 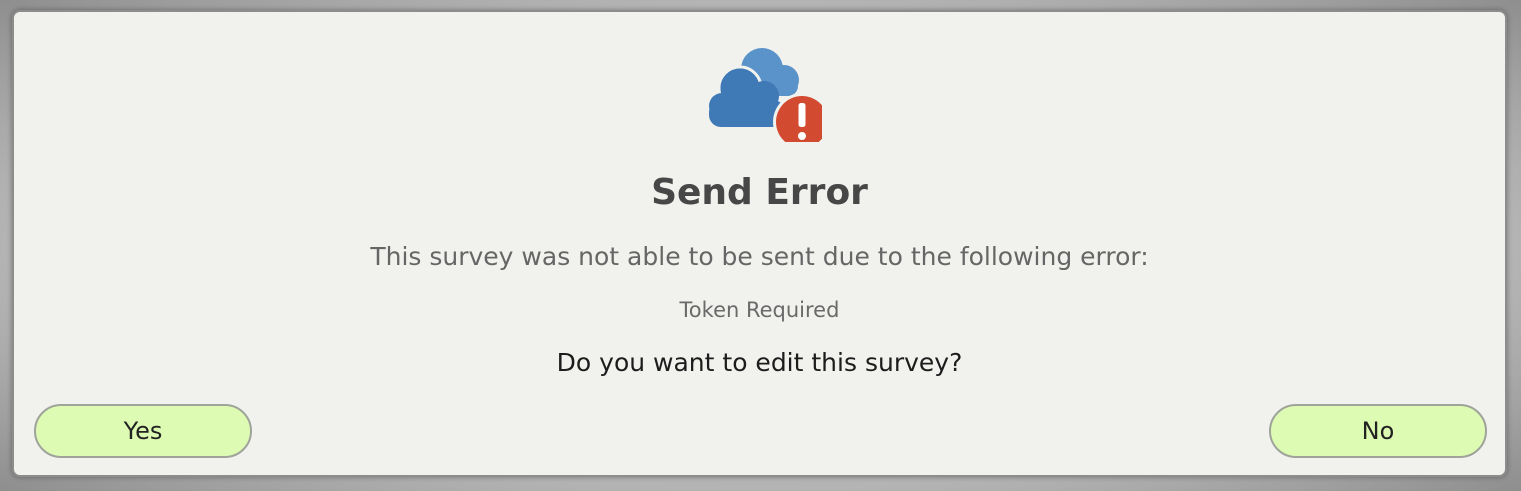 What do you see at coordinates (1378, 431) in the screenshot?
I see `no-button: No` at bounding box center [1378, 431].